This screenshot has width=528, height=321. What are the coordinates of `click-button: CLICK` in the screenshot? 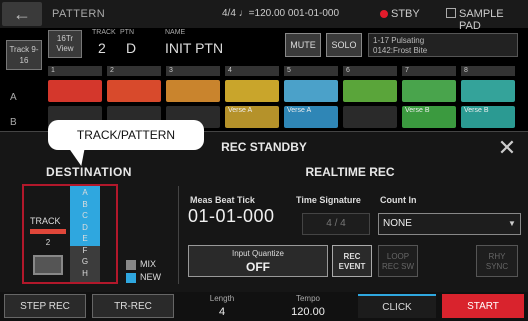 It's located at (397, 306).